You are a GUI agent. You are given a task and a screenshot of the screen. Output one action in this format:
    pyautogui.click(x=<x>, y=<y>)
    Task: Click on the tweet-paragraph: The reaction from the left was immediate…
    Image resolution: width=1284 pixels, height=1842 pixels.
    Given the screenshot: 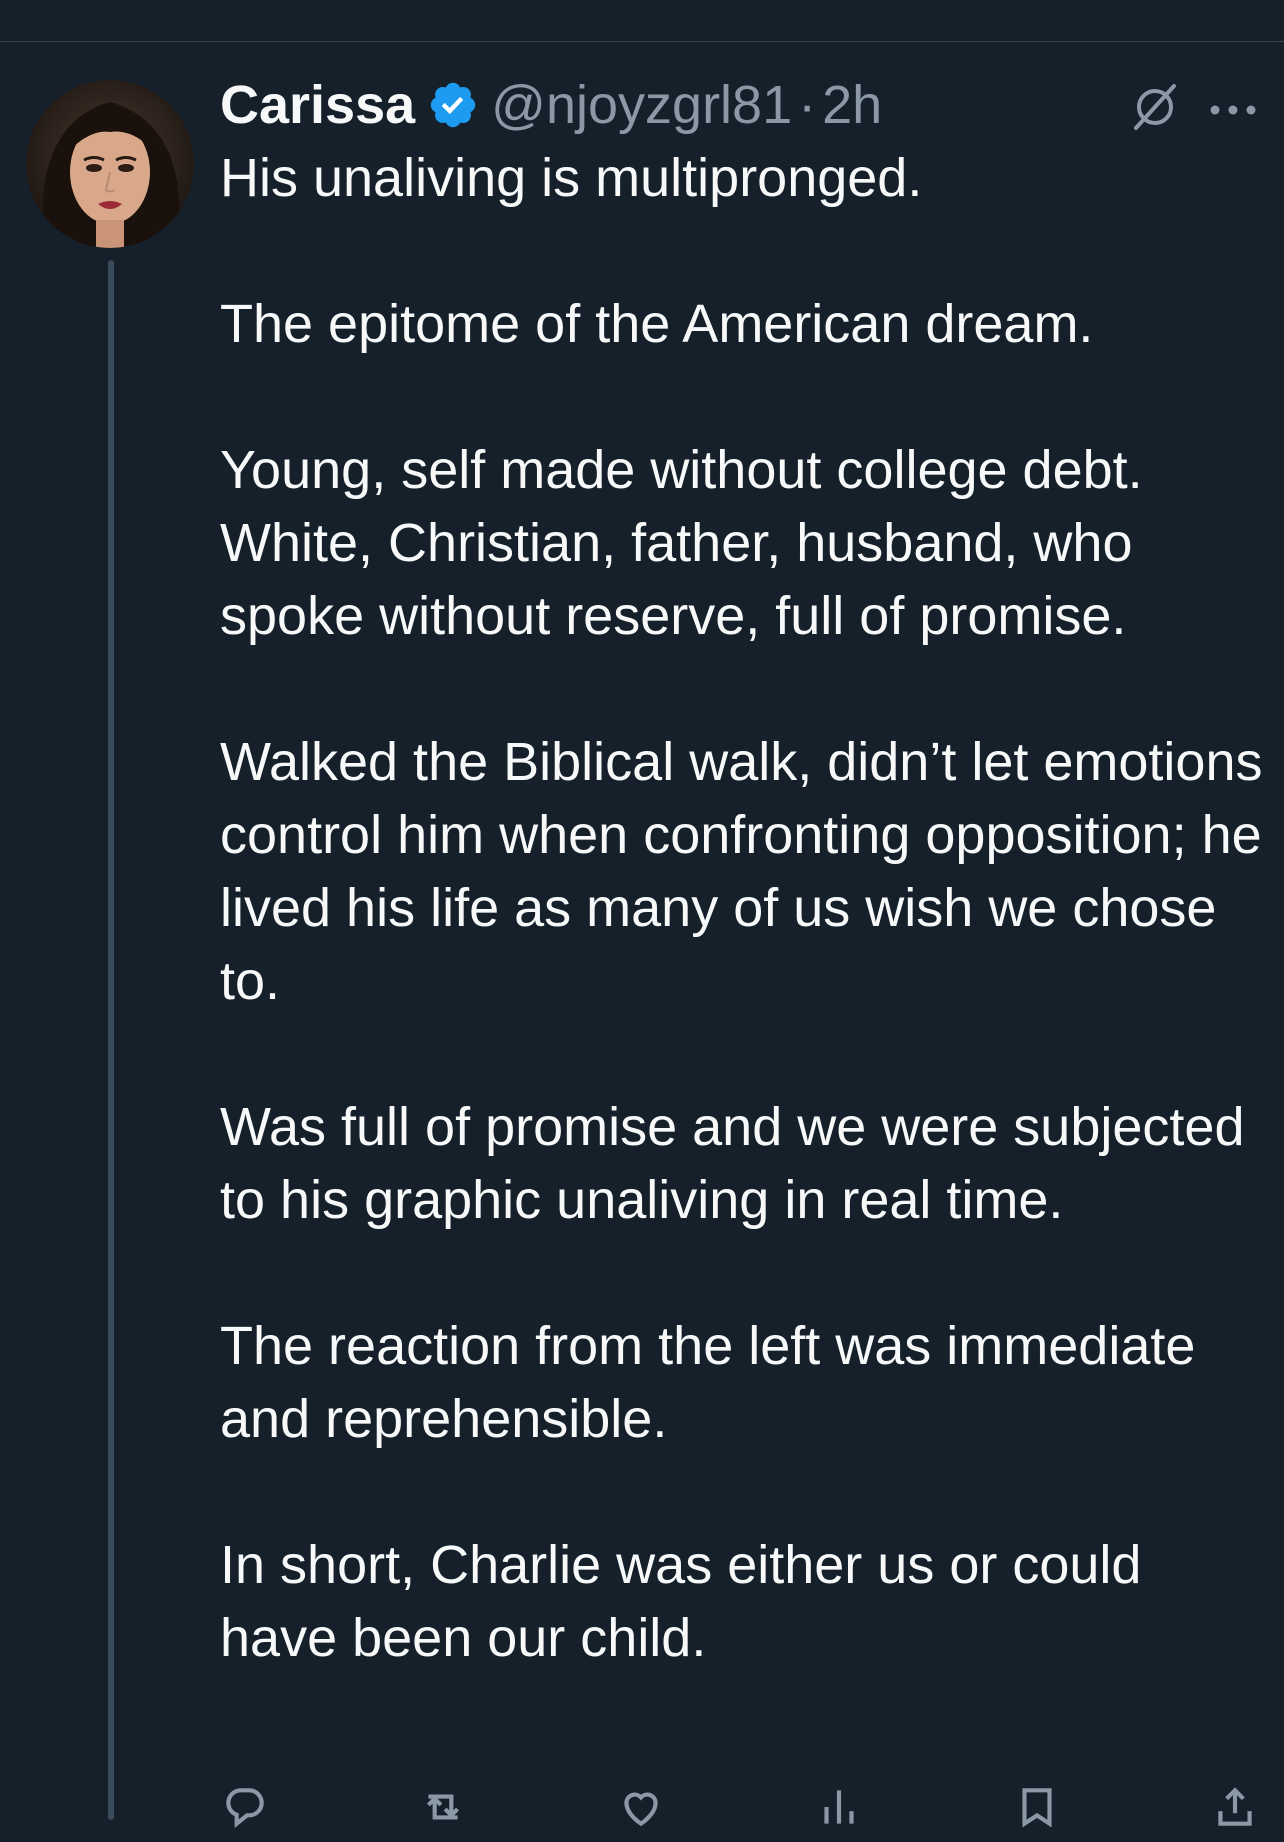 What is the action you would take?
    pyautogui.click(x=715, y=1382)
    